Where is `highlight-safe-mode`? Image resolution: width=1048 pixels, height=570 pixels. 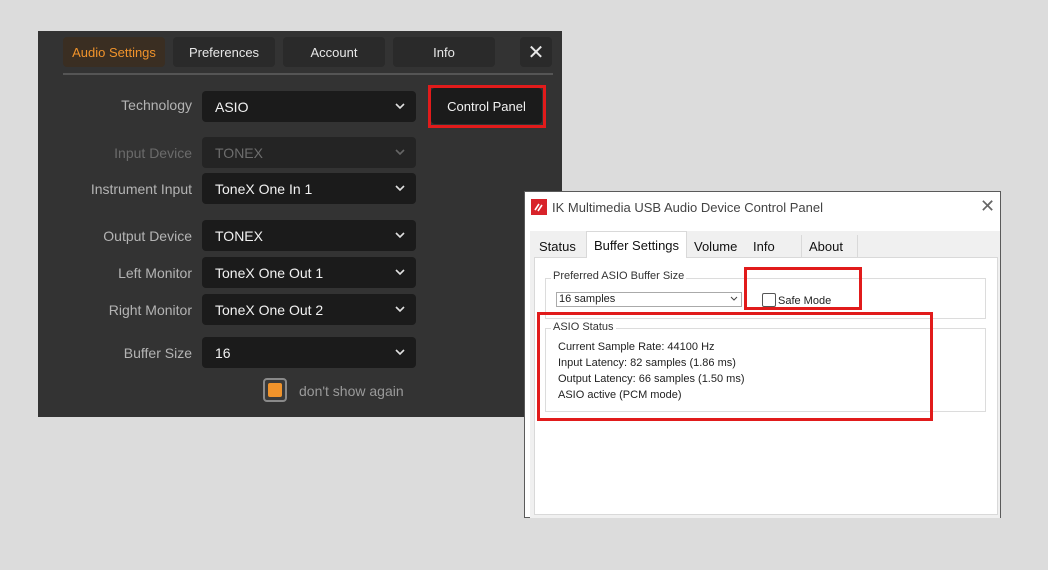
highlight-safe-mode is located at coordinates (803, 288).